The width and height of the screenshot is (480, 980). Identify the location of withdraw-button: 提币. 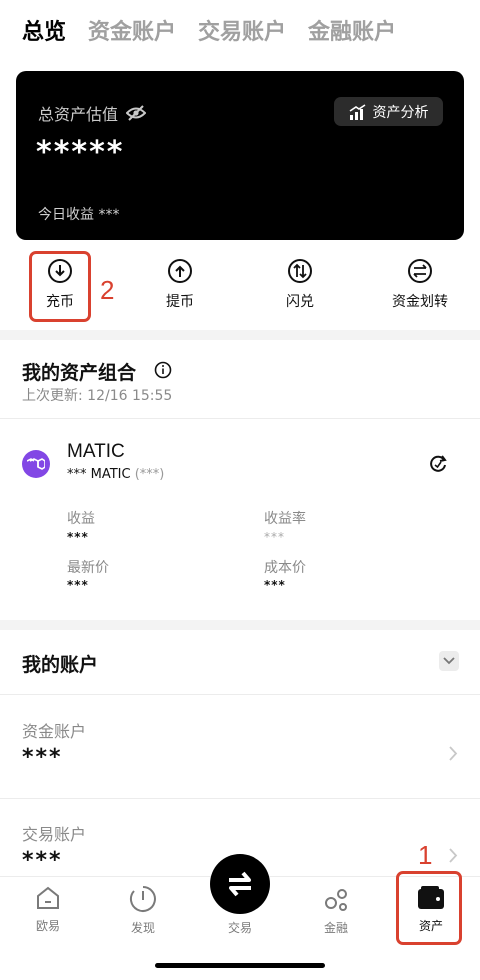
(180, 284).